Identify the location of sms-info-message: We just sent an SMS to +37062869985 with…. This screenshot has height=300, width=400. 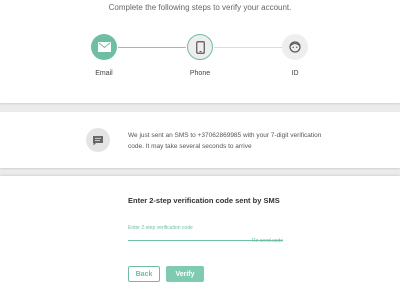
(225, 141).